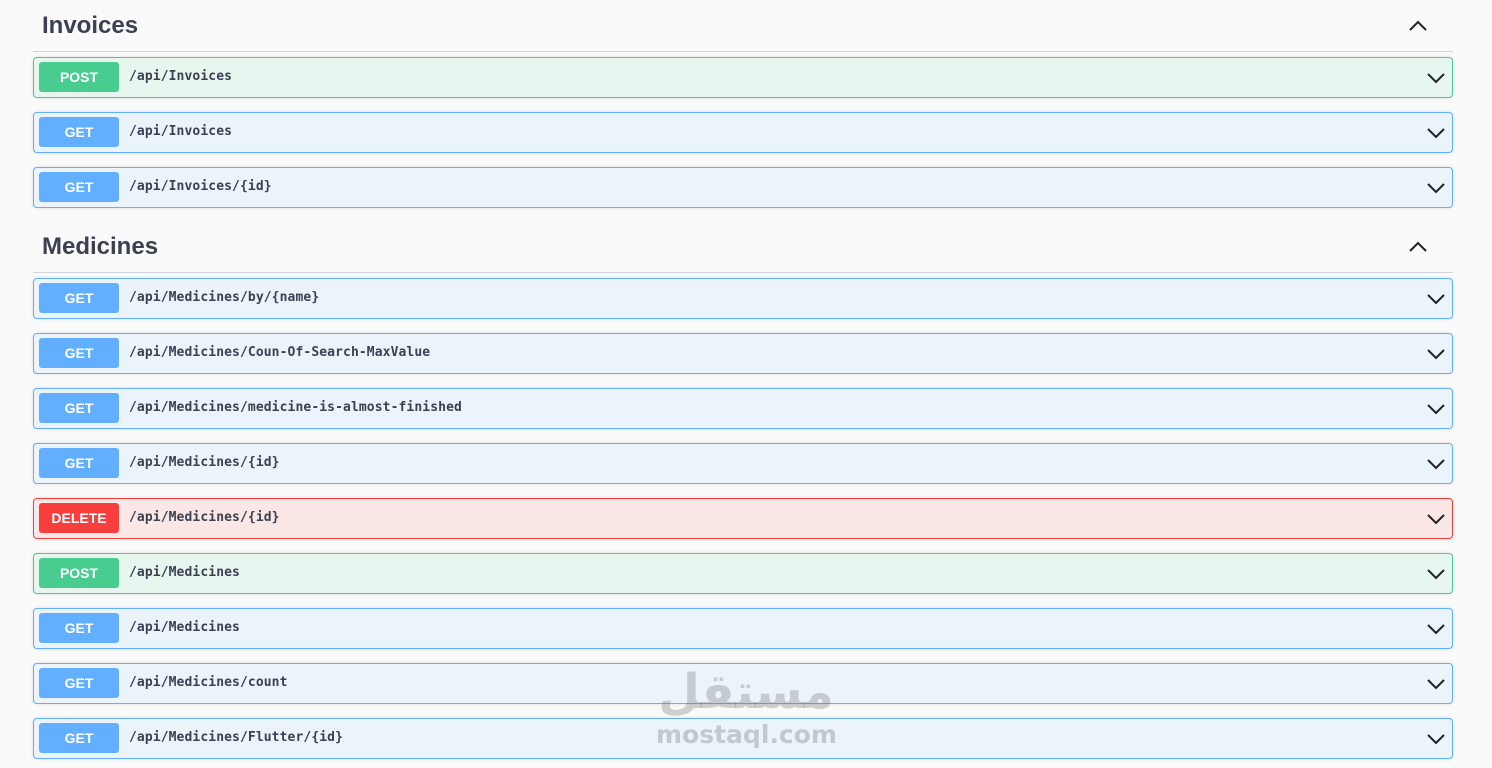  What do you see at coordinates (743, 683) in the screenshot?
I see `operation-row: GET /api/Medicines/count` at bounding box center [743, 683].